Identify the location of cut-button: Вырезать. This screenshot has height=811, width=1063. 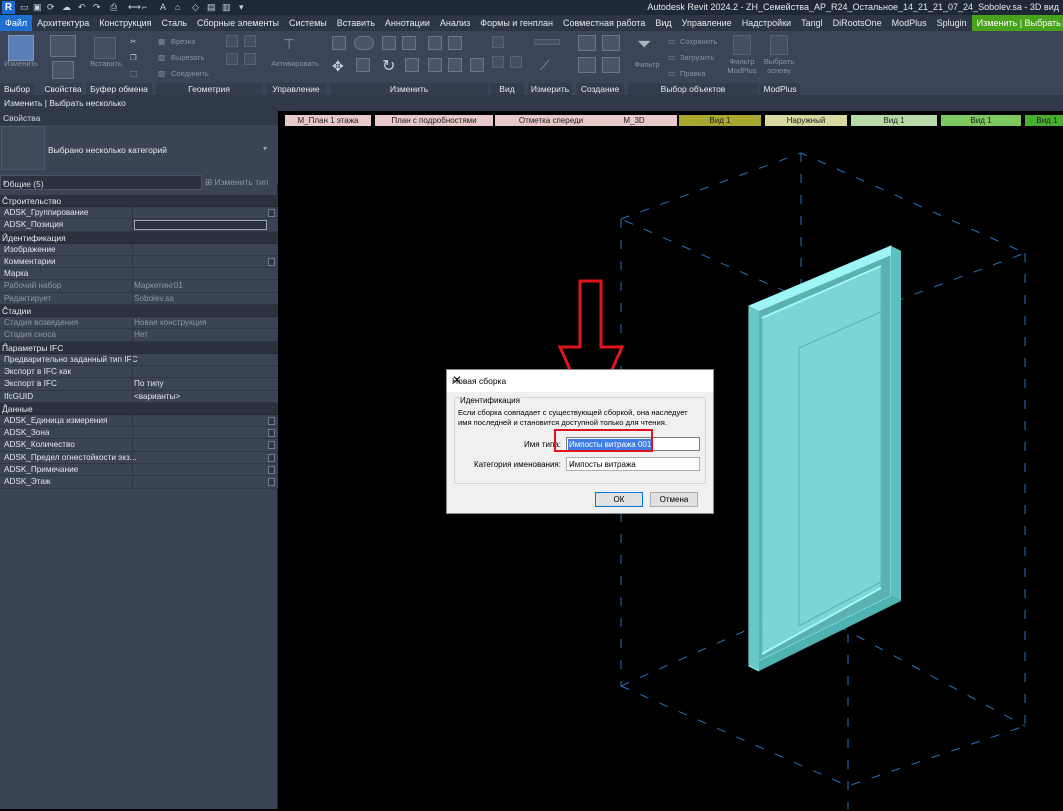
(187, 57).